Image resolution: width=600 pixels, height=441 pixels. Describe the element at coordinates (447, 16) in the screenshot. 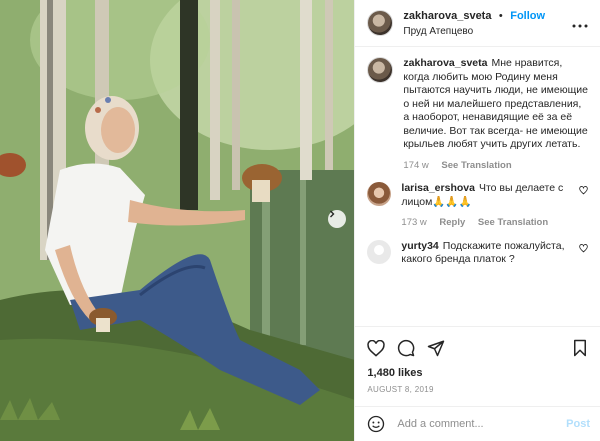

I see `author-username: zakharova_sveta` at that location.